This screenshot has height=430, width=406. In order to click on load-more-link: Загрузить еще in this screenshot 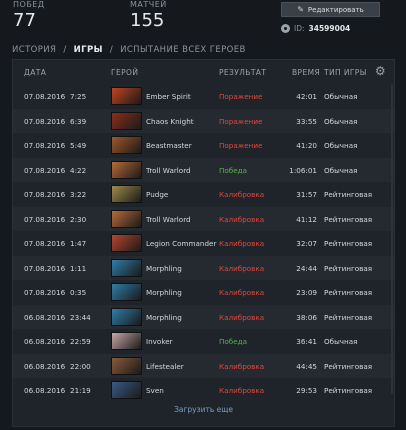, I will do `click(203, 409)`.